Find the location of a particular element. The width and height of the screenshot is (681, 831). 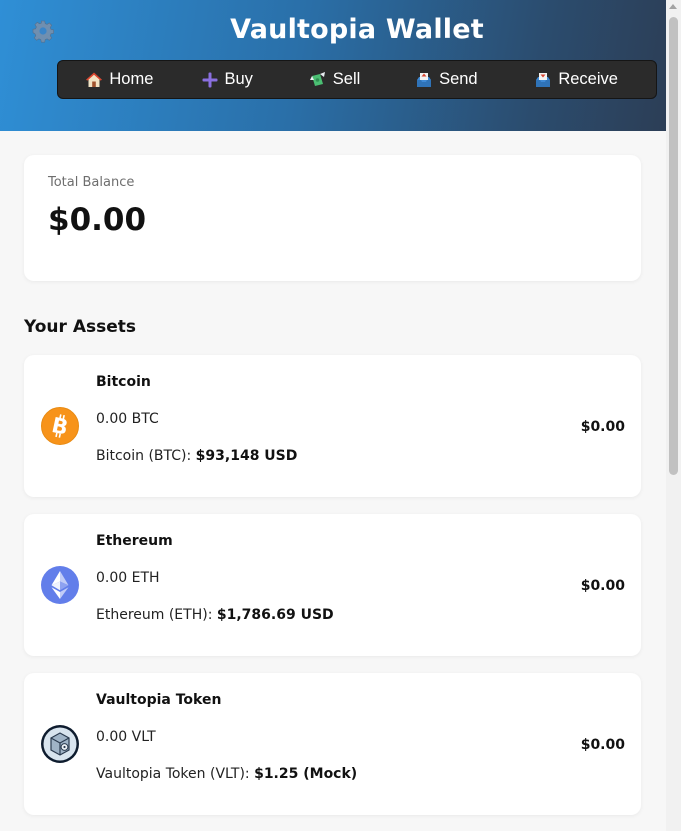

asset-name: Bitcoin is located at coordinates (123, 382).